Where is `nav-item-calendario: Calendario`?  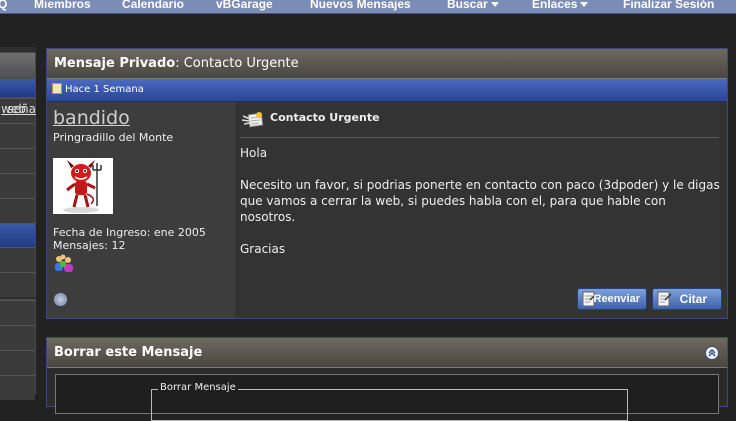
nav-item-calendario: Calendario is located at coordinates (153, 5).